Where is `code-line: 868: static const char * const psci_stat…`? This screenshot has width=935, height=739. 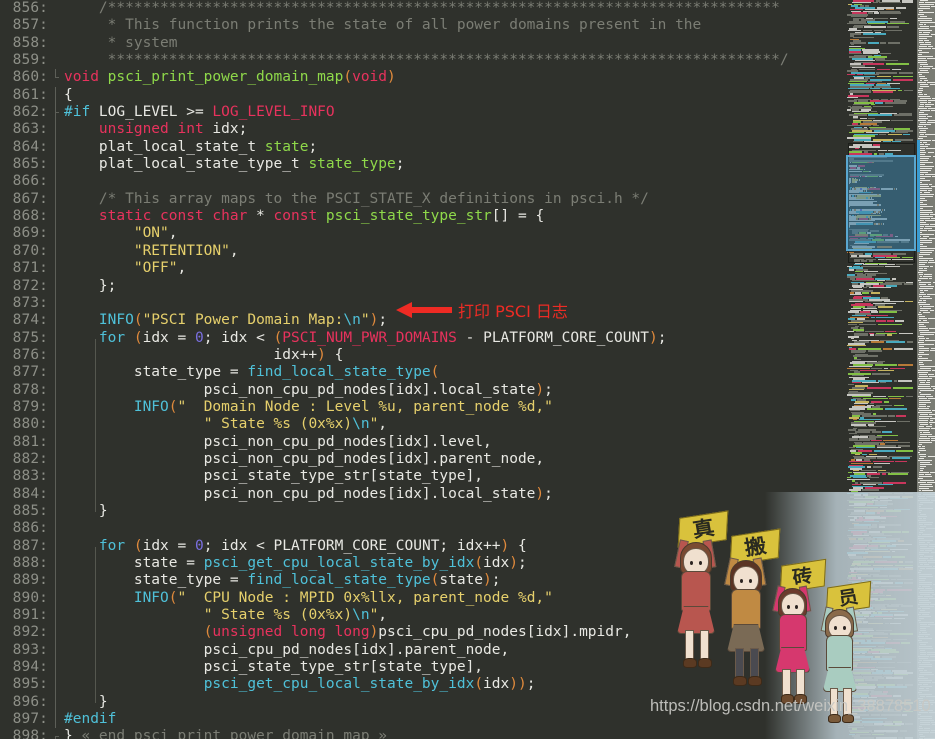
code-line: 868: static const char * const psci_stat… is located at coordinates (422, 217).